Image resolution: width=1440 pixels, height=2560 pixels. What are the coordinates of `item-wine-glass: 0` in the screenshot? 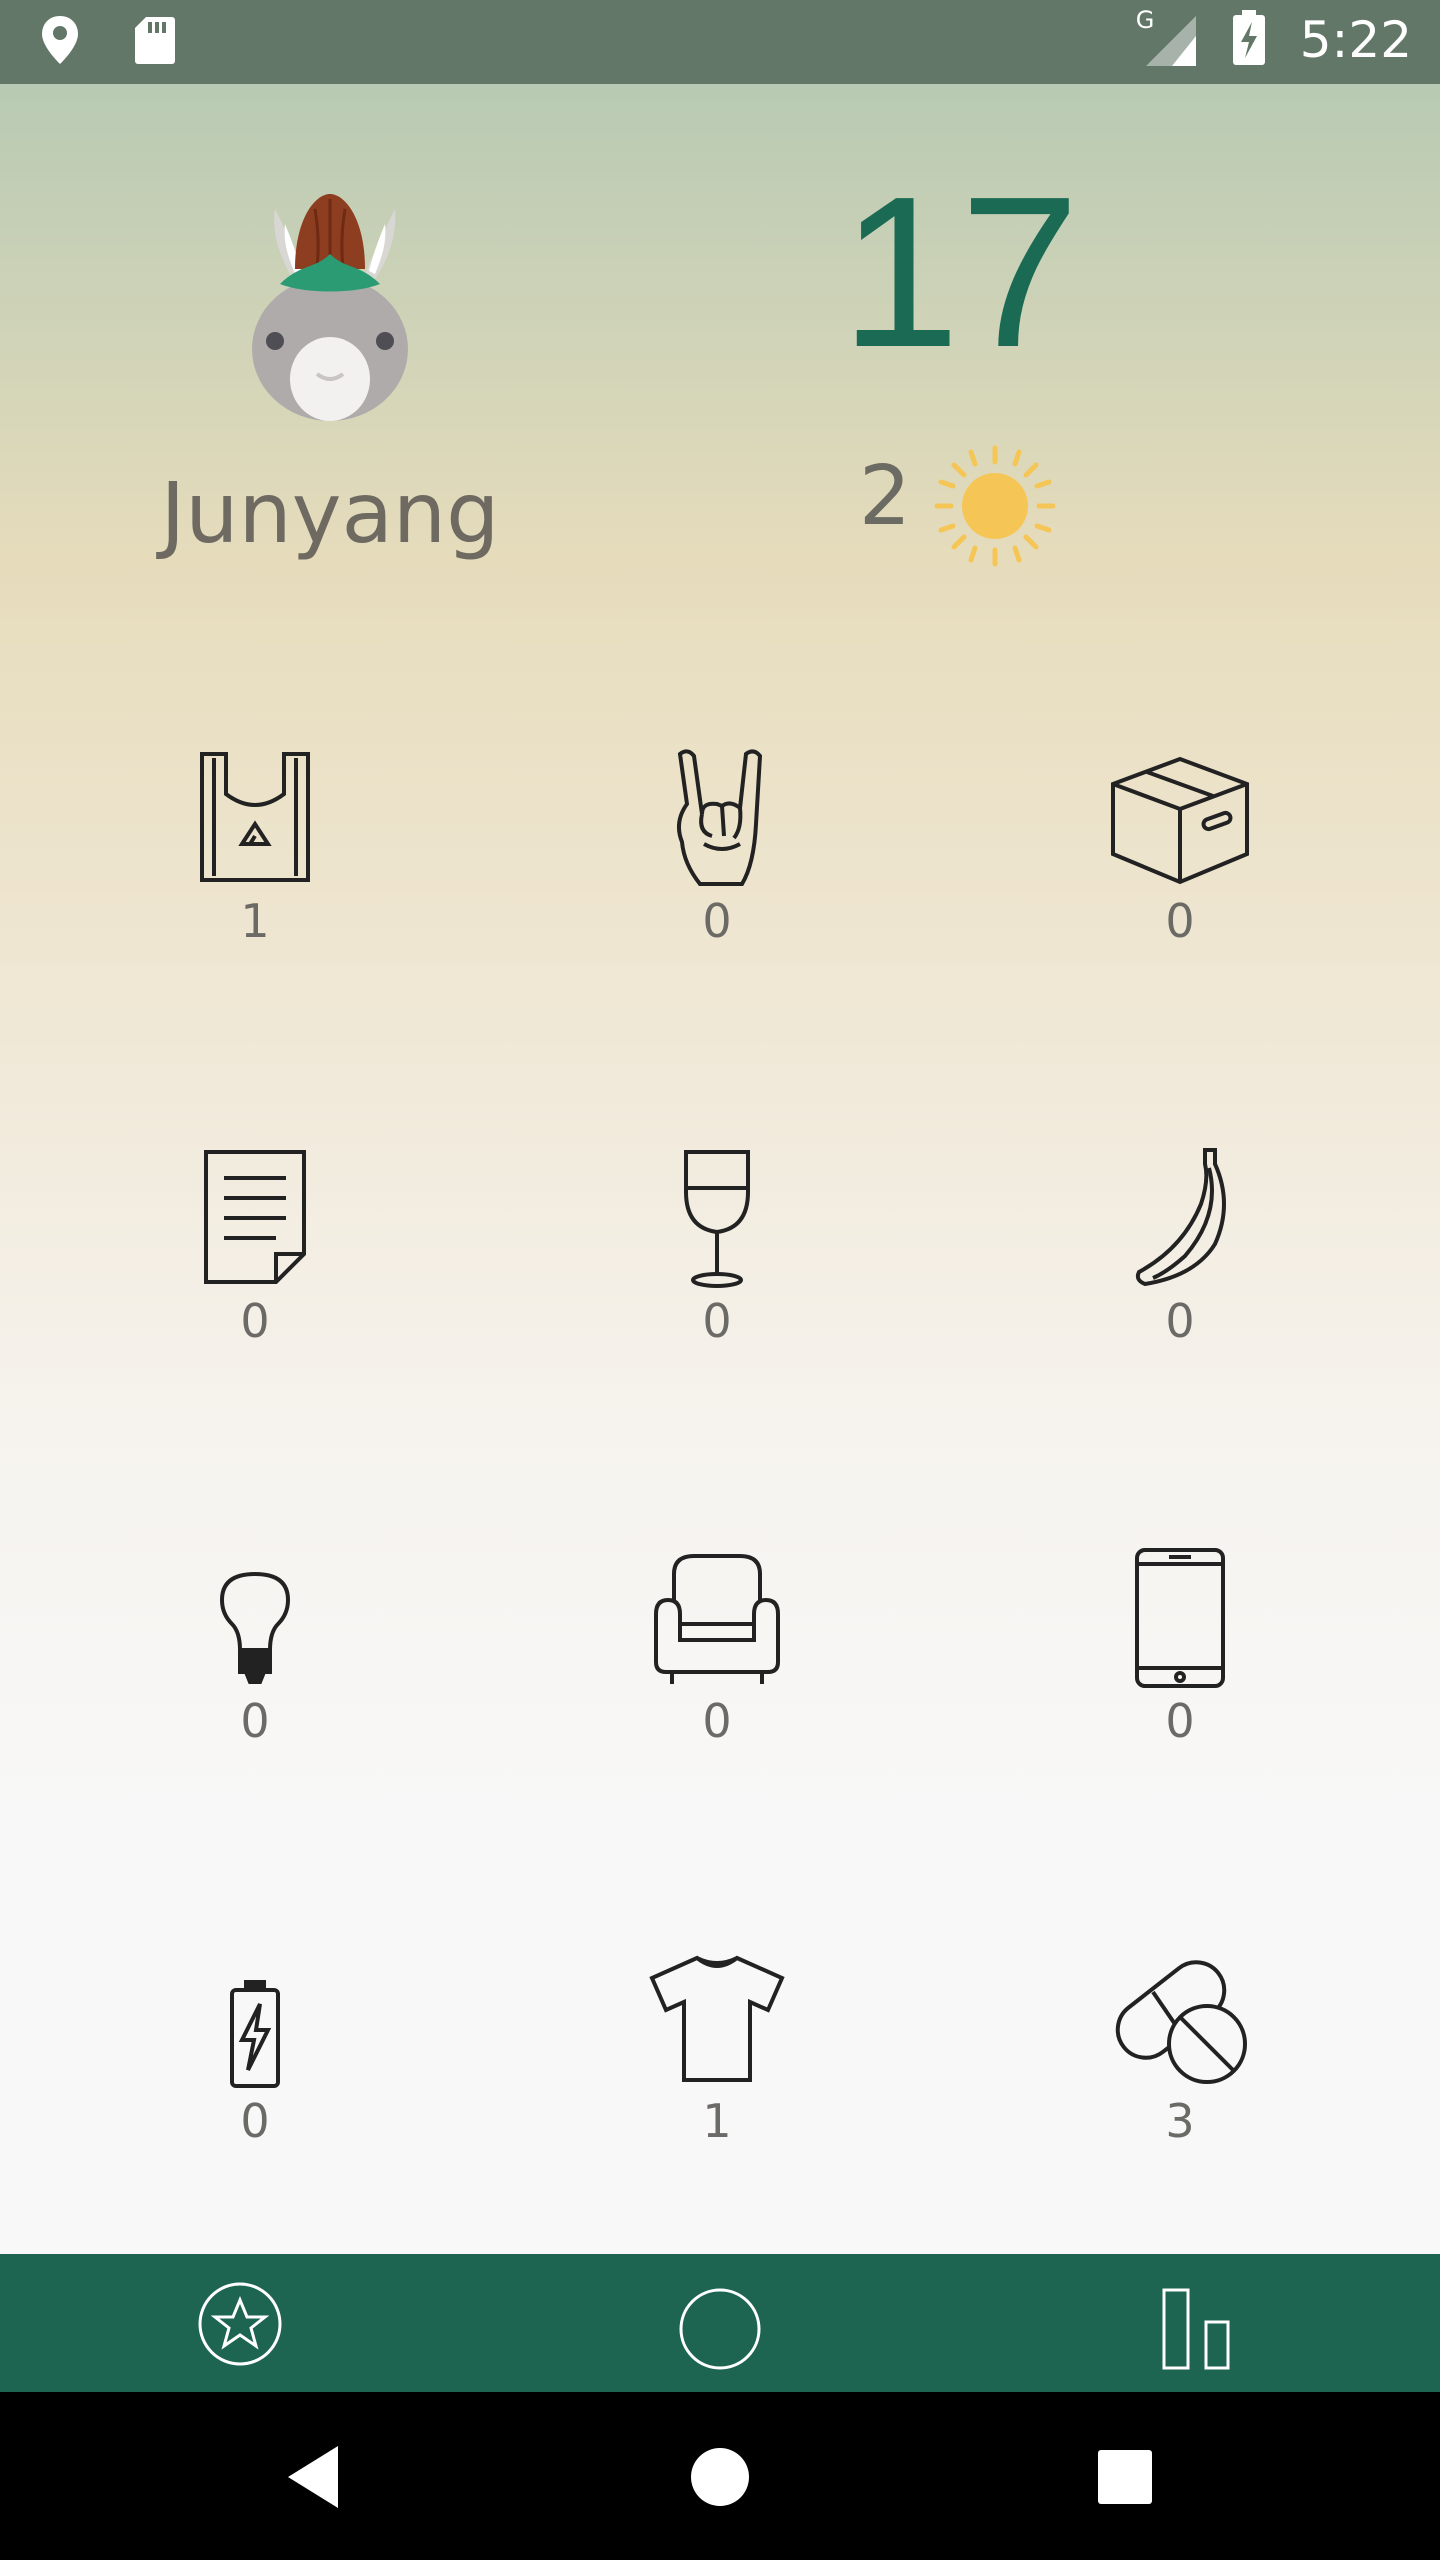 It's located at (717, 1264).